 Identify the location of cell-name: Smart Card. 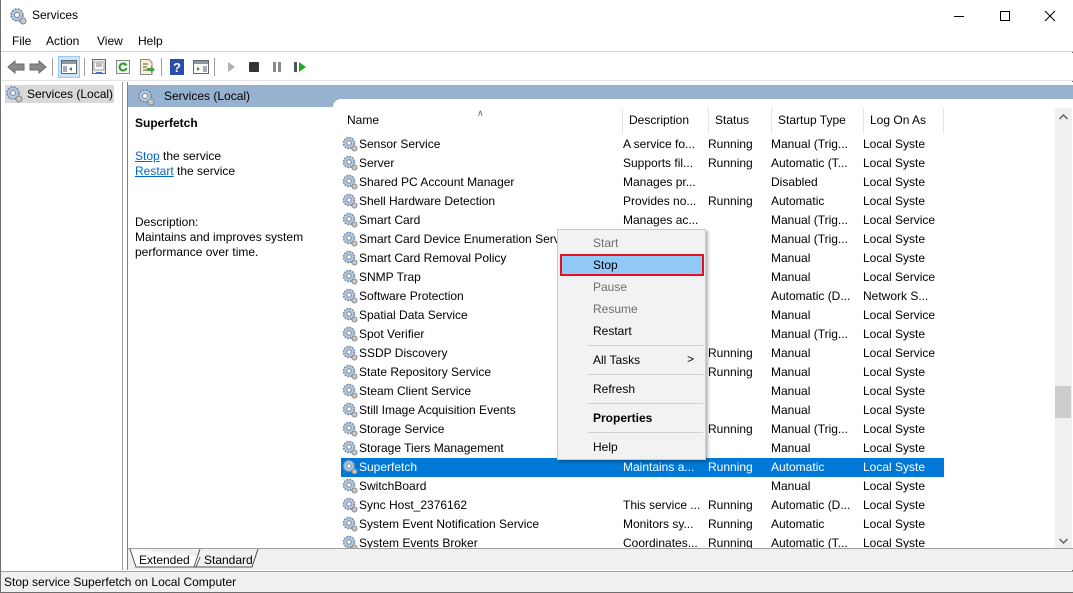
(390, 220).